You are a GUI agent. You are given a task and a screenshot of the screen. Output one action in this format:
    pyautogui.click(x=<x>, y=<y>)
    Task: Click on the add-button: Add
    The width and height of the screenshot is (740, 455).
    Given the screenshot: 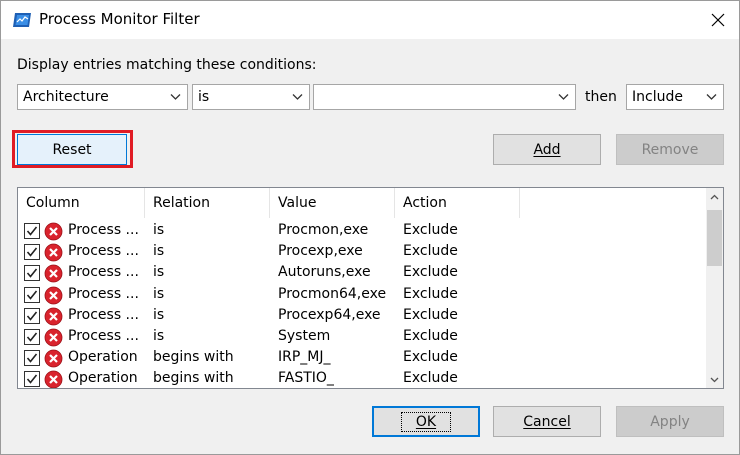 What is the action you would take?
    pyautogui.click(x=547, y=149)
    